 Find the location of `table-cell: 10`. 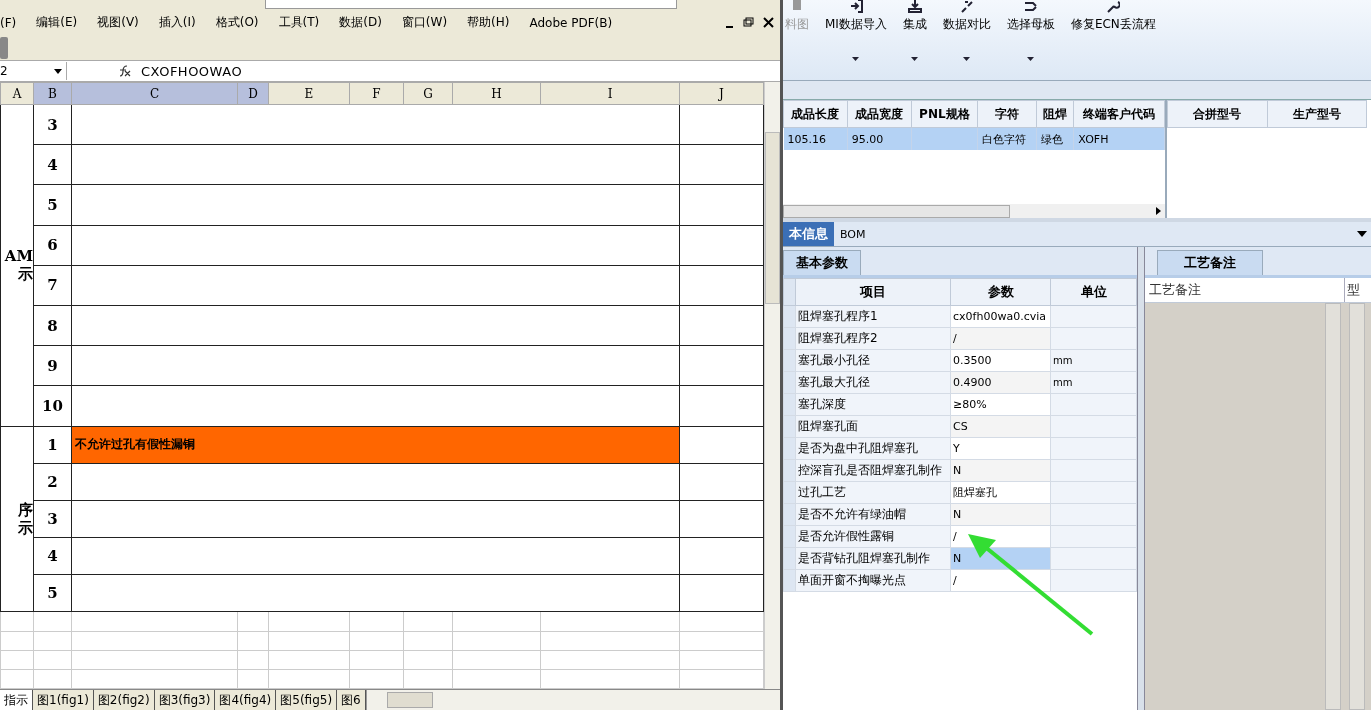

table-cell: 10 is located at coordinates (52, 406).